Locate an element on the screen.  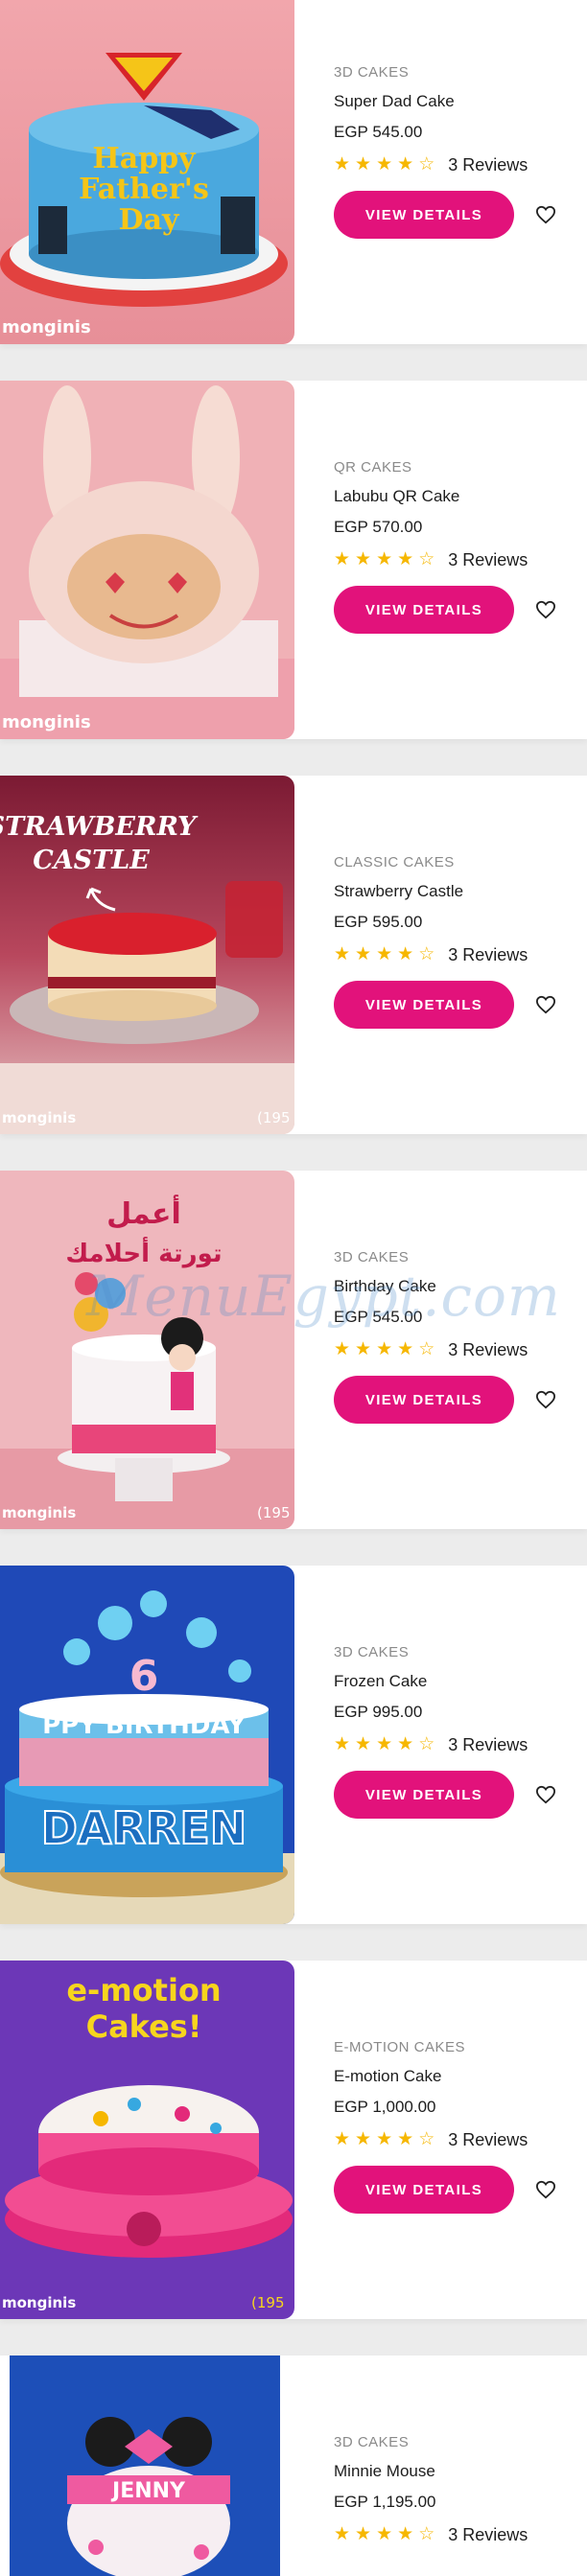
image-caption: JENNY is located at coordinates (148, 2491).